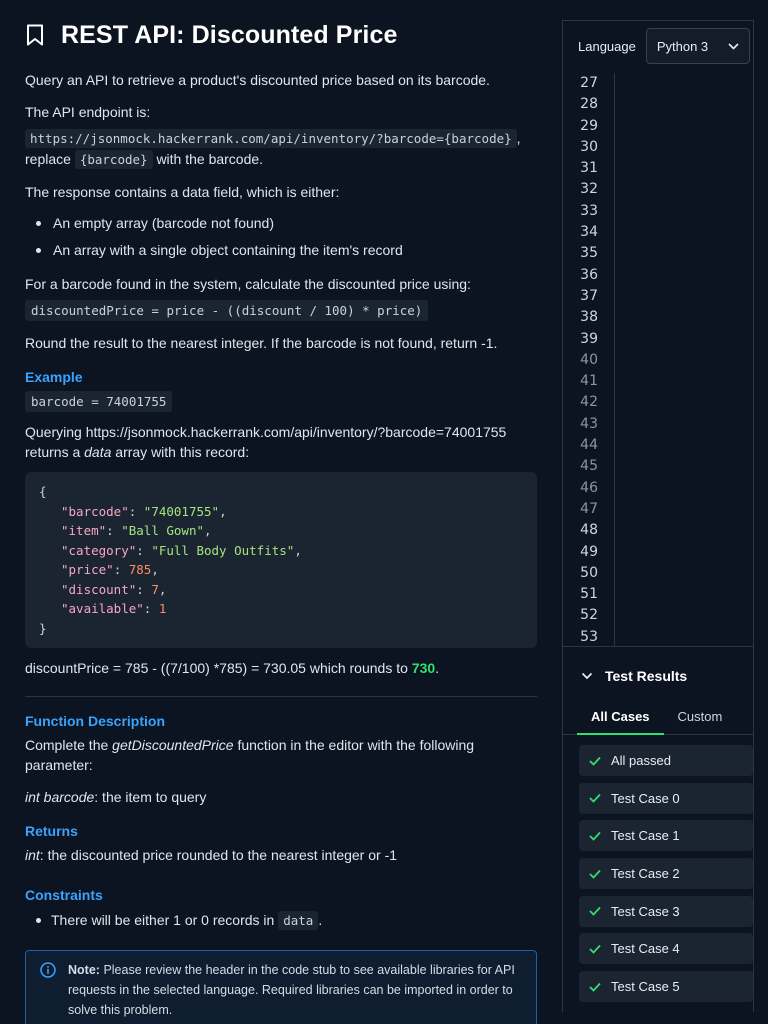 This screenshot has width=768, height=1024. What do you see at coordinates (589, 125) in the screenshot?
I see `line-number: 29` at bounding box center [589, 125].